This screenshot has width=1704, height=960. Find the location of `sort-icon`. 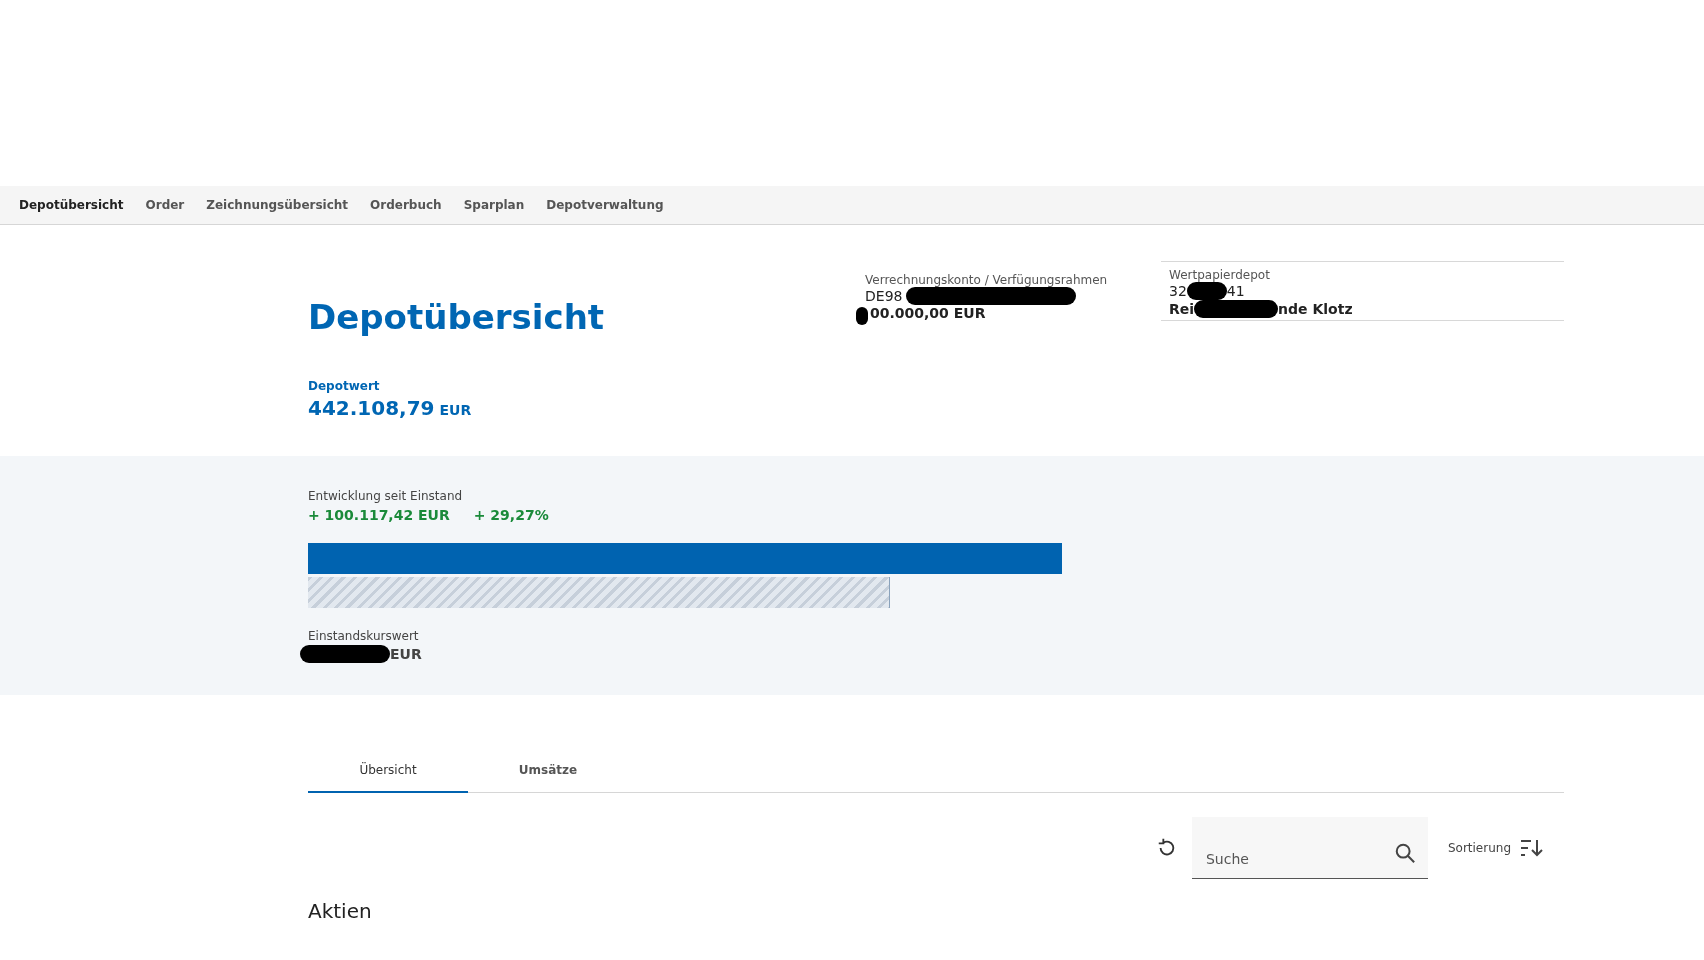

sort-icon is located at coordinates (1531, 848).